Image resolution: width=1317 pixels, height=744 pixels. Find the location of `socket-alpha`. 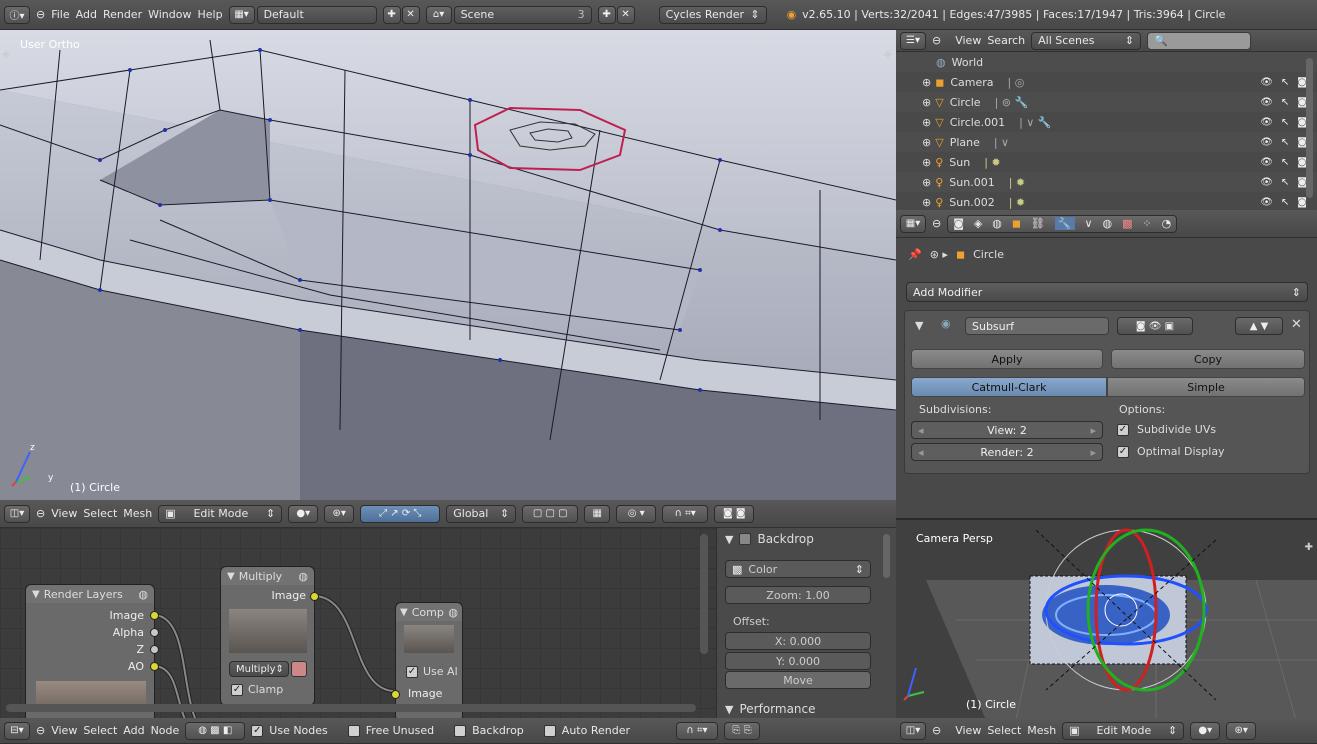

socket-alpha is located at coordinates (154, 632).